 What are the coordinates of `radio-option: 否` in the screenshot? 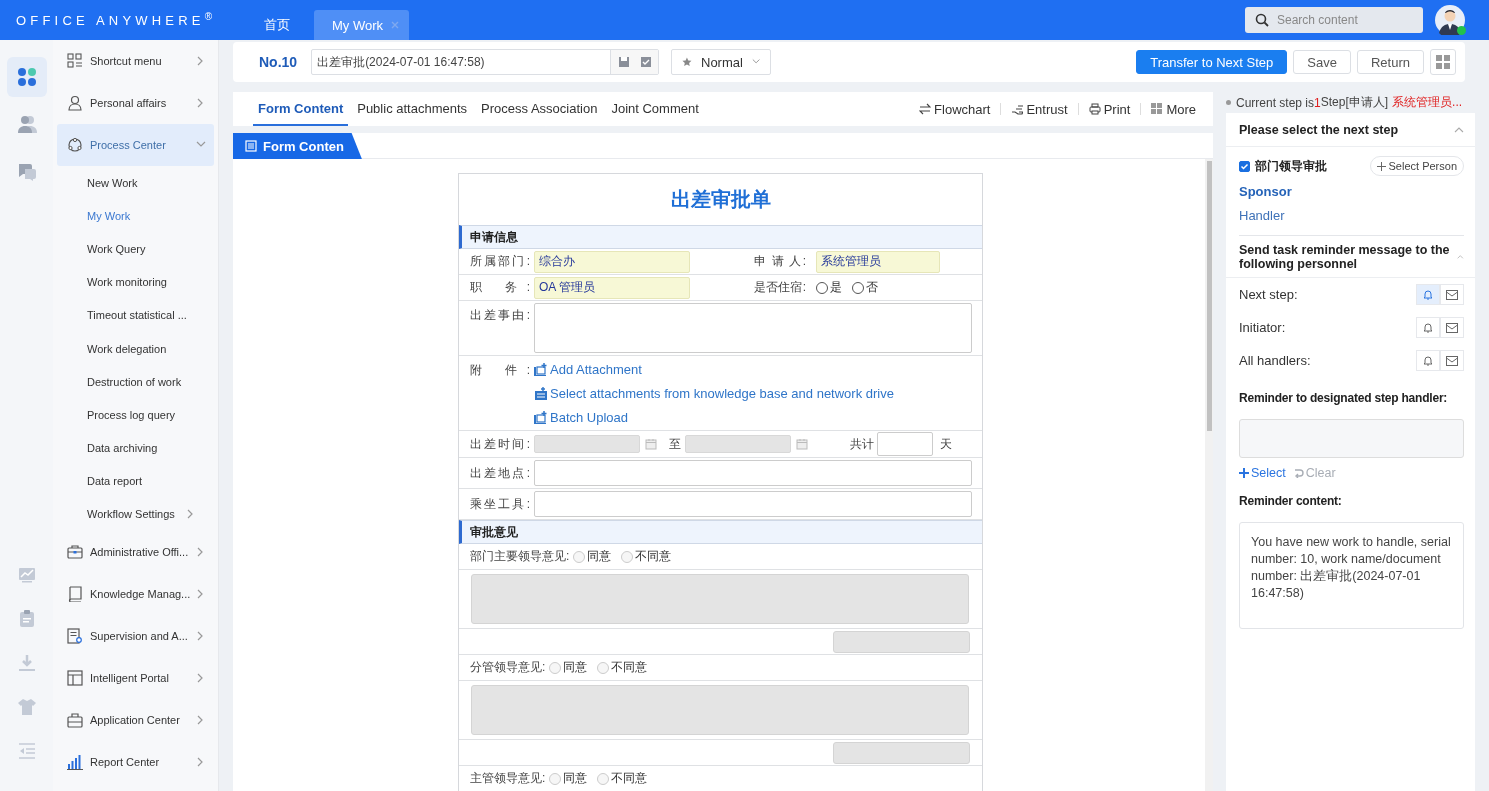 It's located at (865, 287).